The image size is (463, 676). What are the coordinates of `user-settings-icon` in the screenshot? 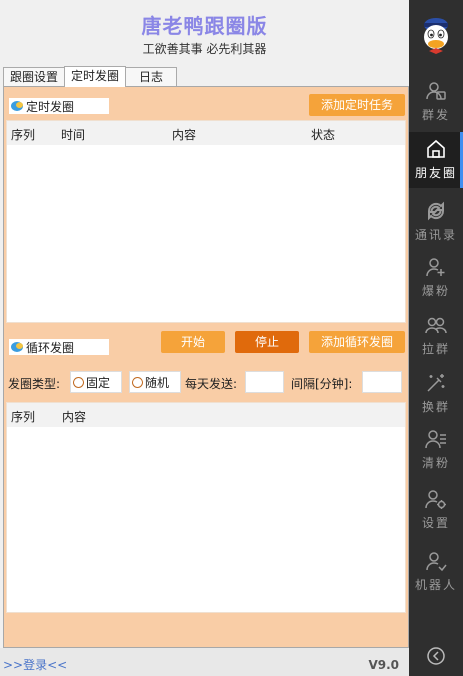 It's located at (435, 499).